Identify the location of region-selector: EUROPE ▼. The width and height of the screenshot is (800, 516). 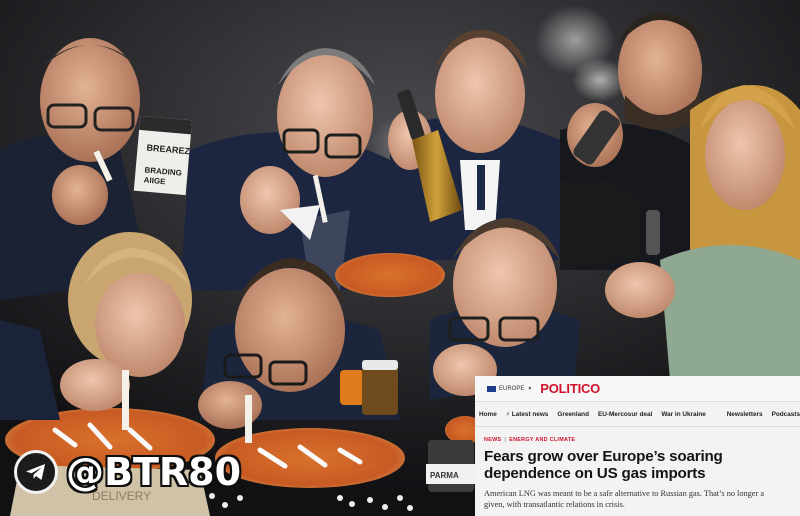
(510, 388).